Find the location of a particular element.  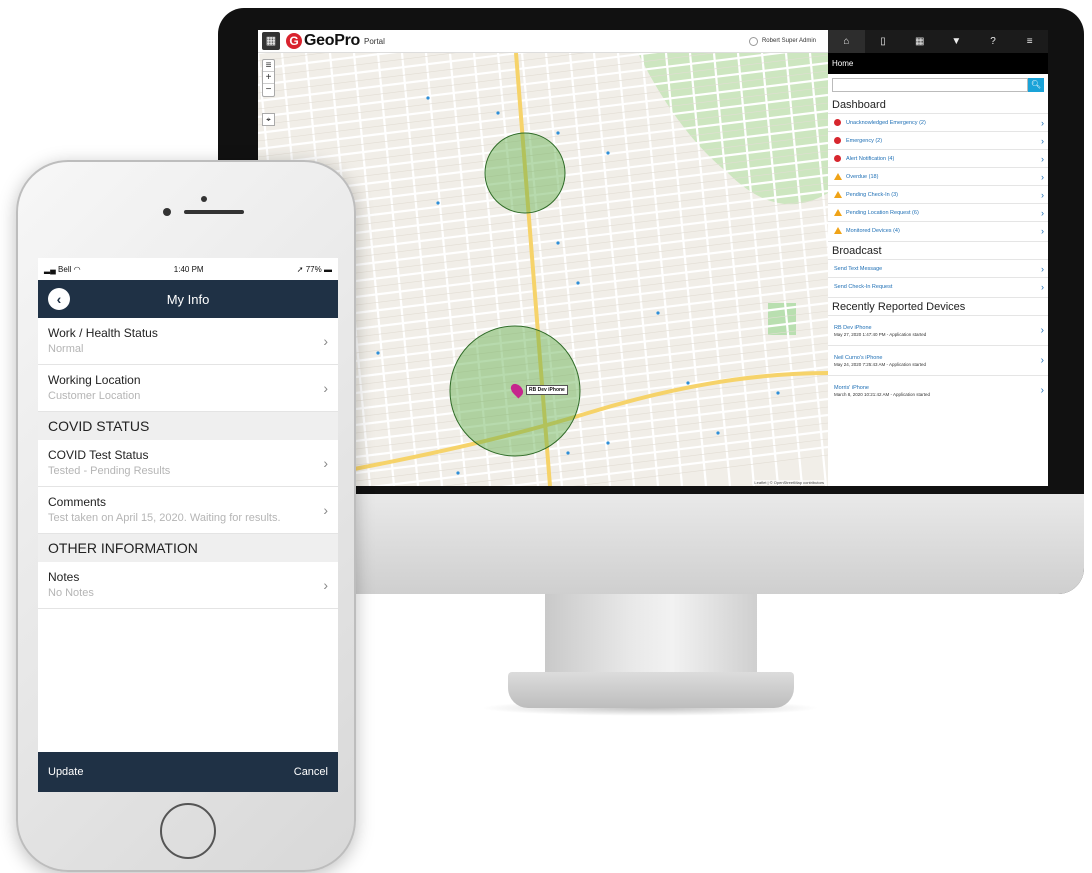

info-item: Working Location Customer Location › is located at coordinates (188, 388).